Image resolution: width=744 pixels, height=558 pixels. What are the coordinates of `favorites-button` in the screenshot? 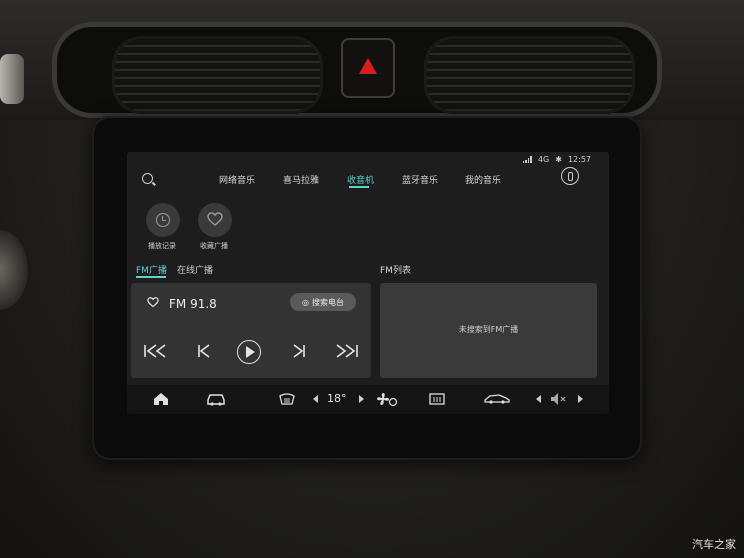 It's located at (215, 220).